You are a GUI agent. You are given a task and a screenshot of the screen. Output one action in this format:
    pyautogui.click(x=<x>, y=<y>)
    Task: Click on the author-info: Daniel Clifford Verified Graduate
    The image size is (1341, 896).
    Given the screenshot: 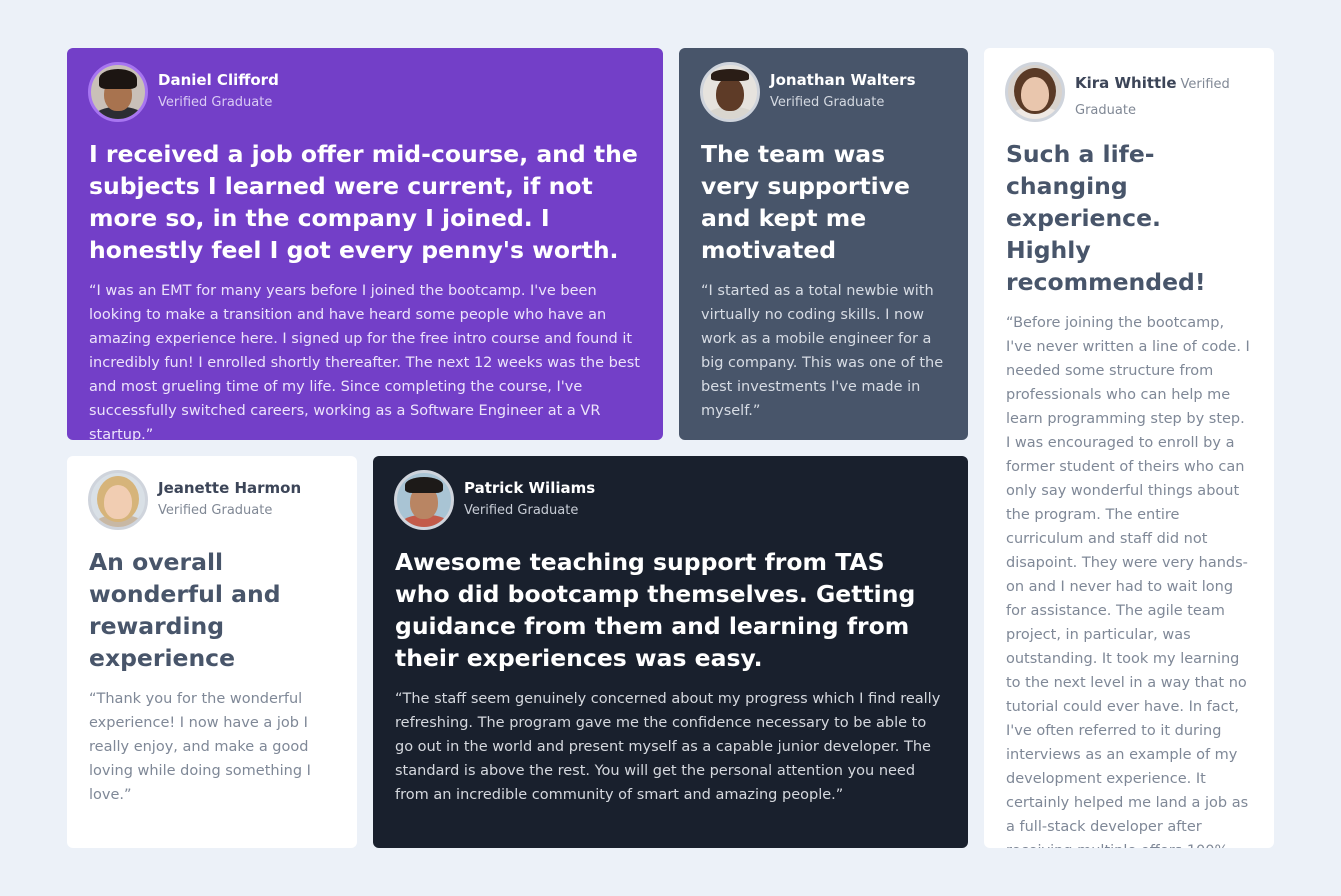 What is the action you would take?
    pyautogui.click(x=218, y=86)
    